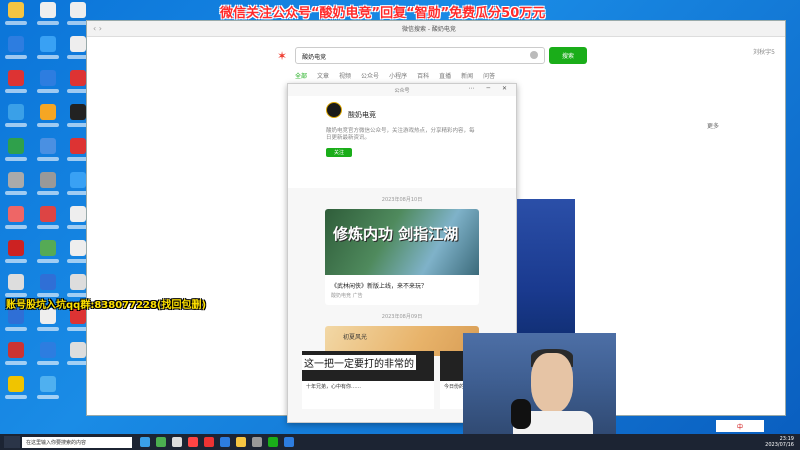 This screenshot has height=450, width=800. I want to click on popup-title: 公众号, so click(402, 90).